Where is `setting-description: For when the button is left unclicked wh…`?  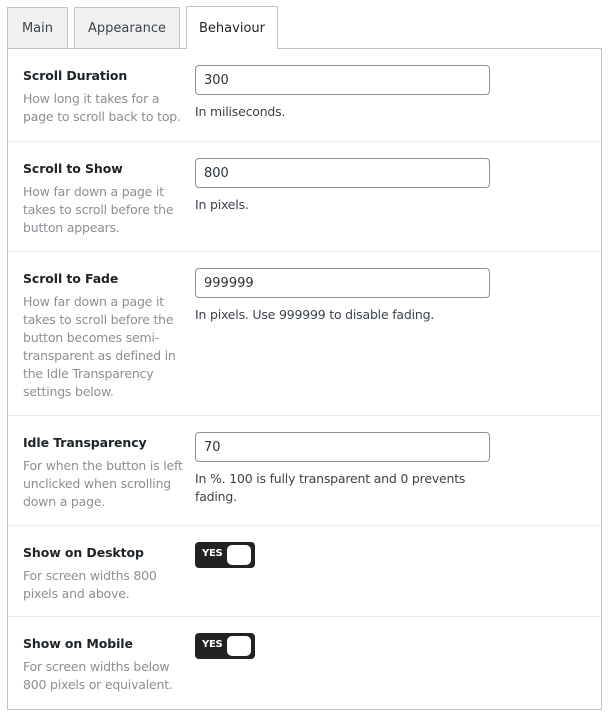
setting-description: For when the button is left unclicked wh… is located at coordinates (103, 483).